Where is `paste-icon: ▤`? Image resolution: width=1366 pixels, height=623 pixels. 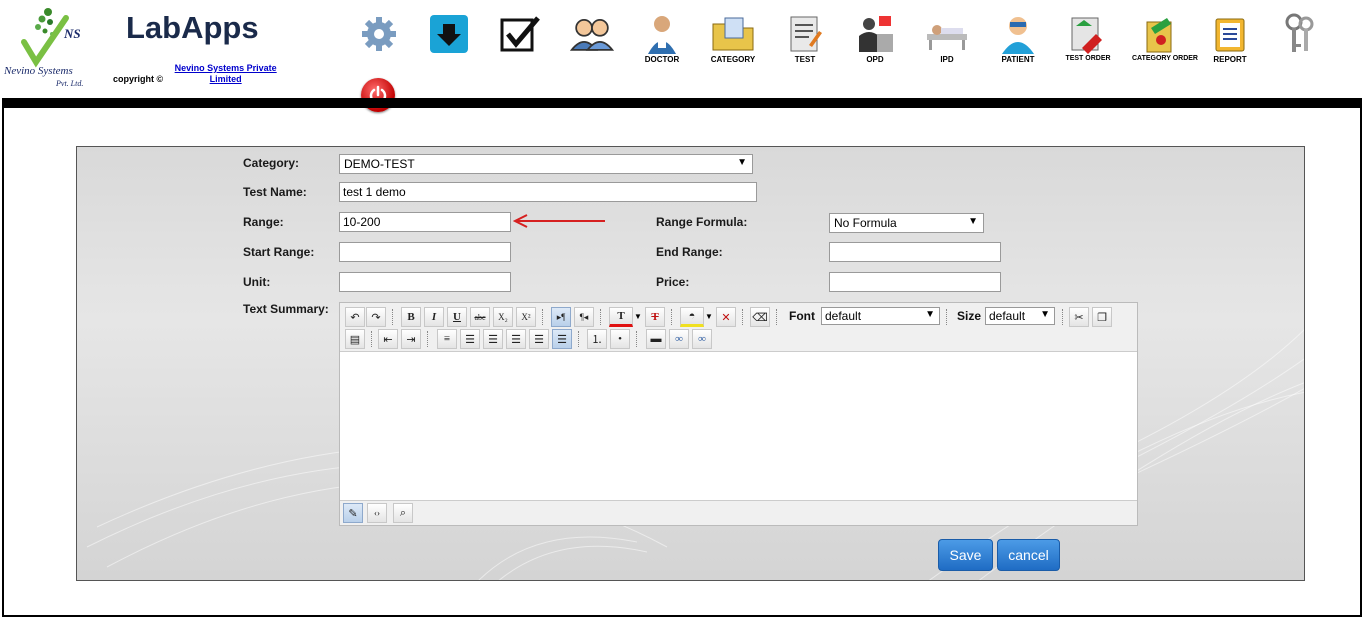 paste-icon: ▤ is located at coordinates (355, 339).